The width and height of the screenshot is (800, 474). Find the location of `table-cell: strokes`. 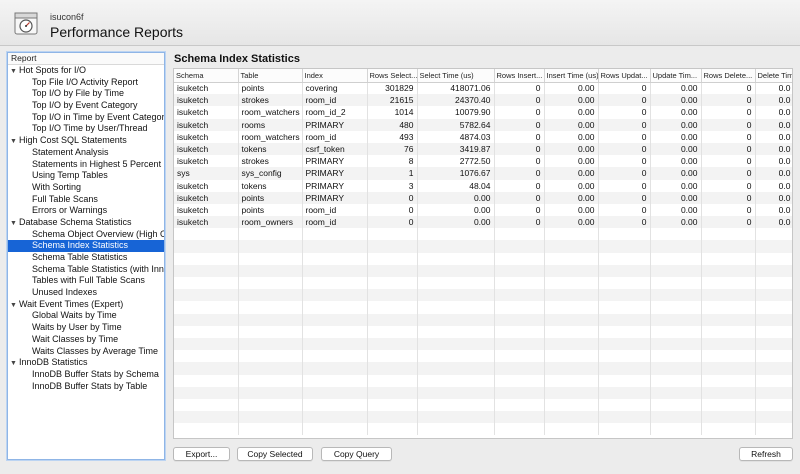

table-cell: strokes is located at coordinates (270, 161).